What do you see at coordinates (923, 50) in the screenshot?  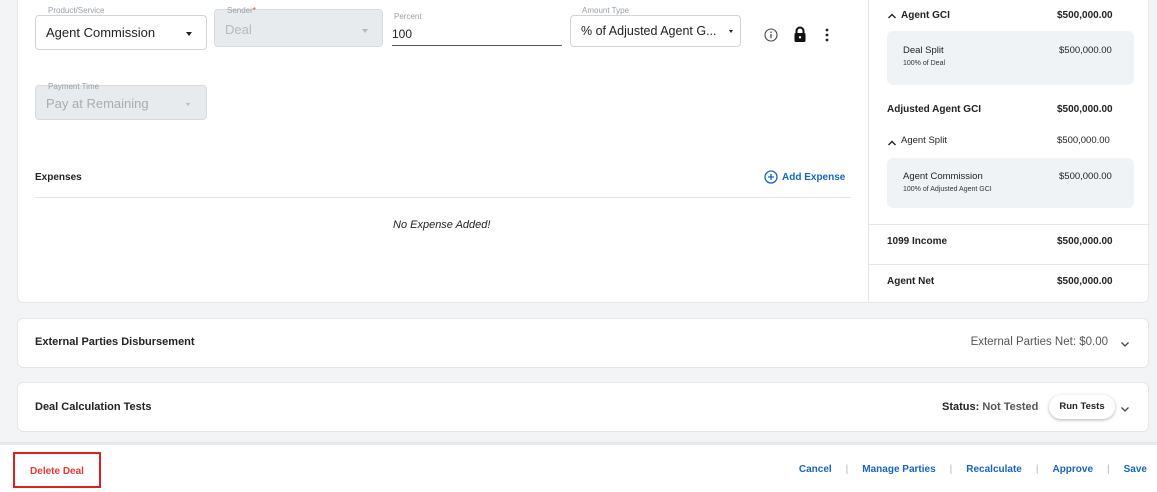 I see `deal-split-label: Deal Split` at bounding box center [923, 50].